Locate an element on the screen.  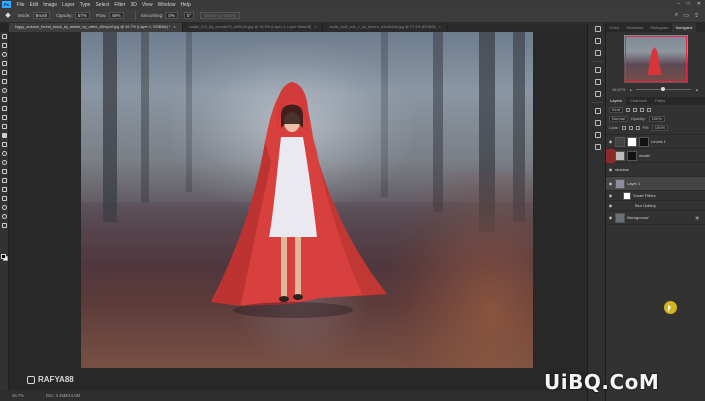
libraries-panel-icon is located at coordinates (597, 70).